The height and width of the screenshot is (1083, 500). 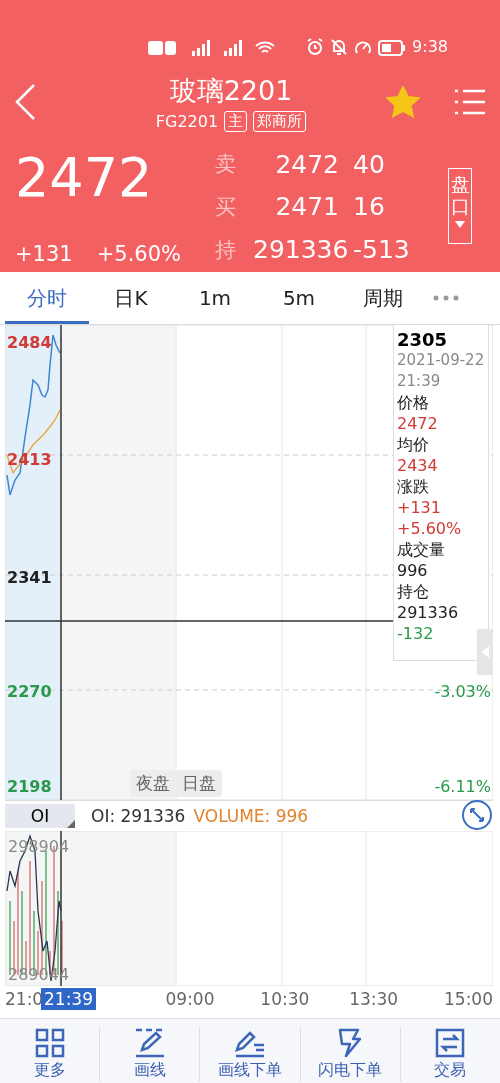 What do you see at coordinates (418, 465) in the screenshot?
I see `tooltip-line: 2434` at bounding box center [418, 465].